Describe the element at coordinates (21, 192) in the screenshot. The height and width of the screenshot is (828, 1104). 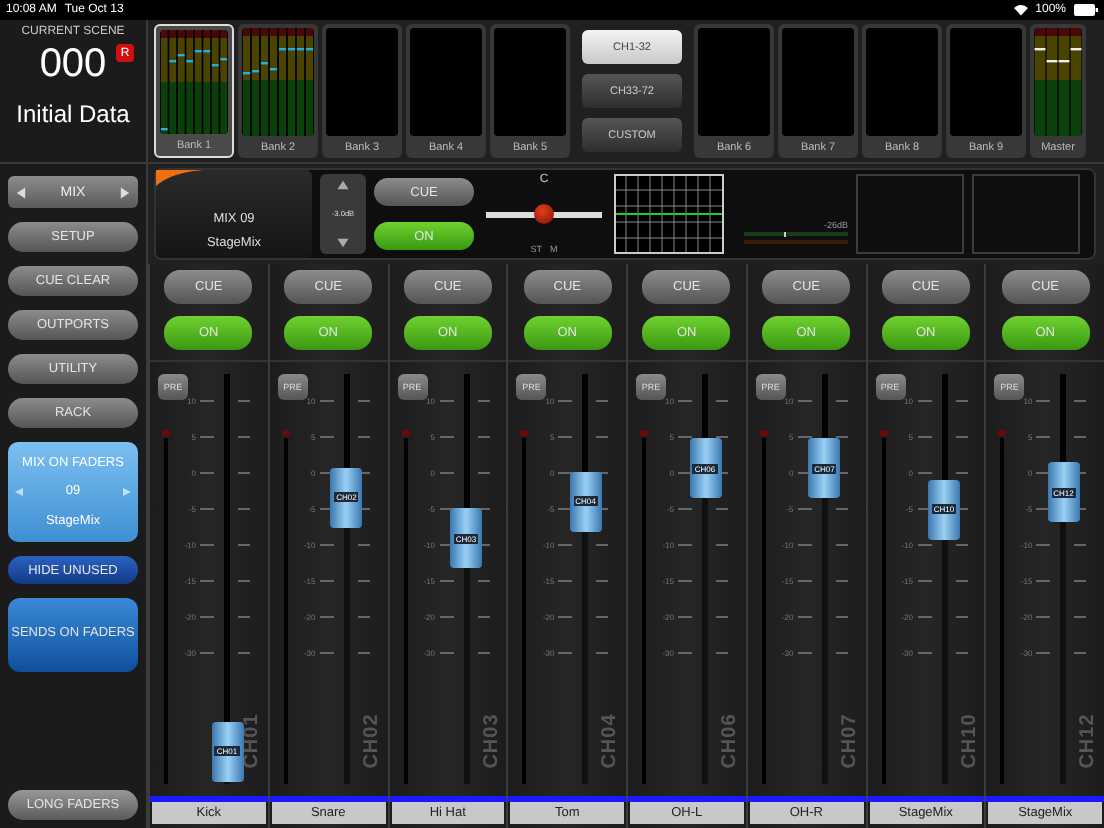
I see `left-arrow-icon` at that location.